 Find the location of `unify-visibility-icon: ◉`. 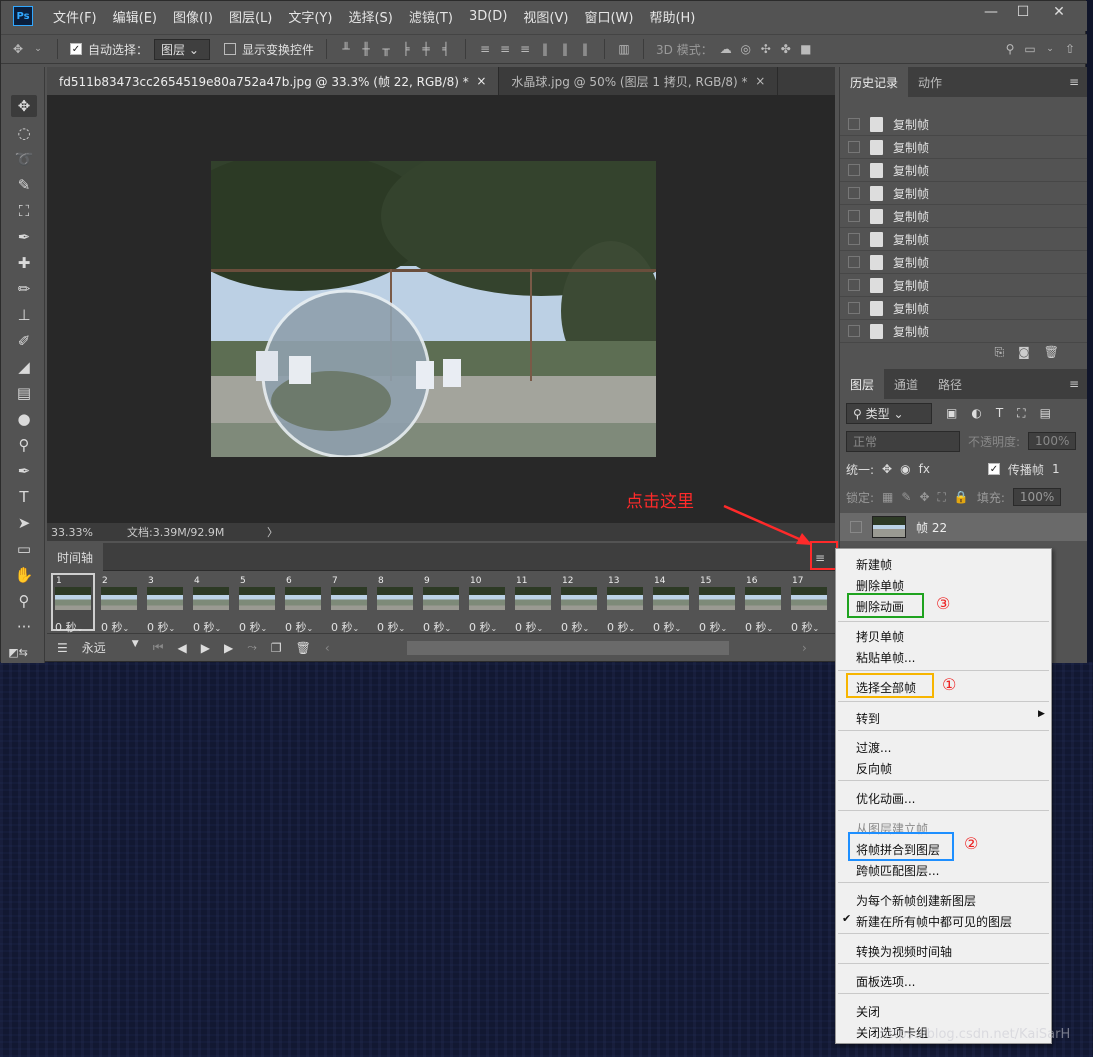

unify-visibility-icon: ◉ is located at coordinates (905, 469).